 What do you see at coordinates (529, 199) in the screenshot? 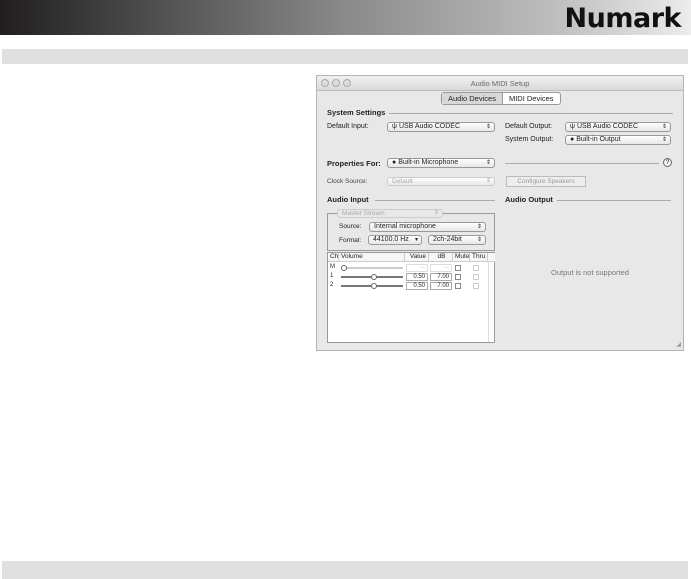
I see `audio-output-heading: Audio Output` at bounding box center [529, 199].